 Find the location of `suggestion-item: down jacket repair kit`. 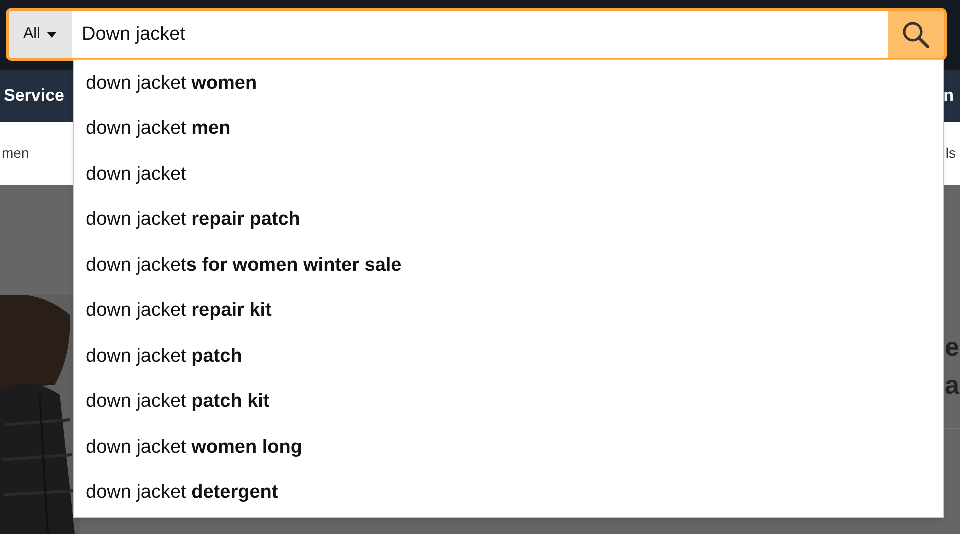

suggestion-item: down jacket repair kit is located at coordinates (508, 311).